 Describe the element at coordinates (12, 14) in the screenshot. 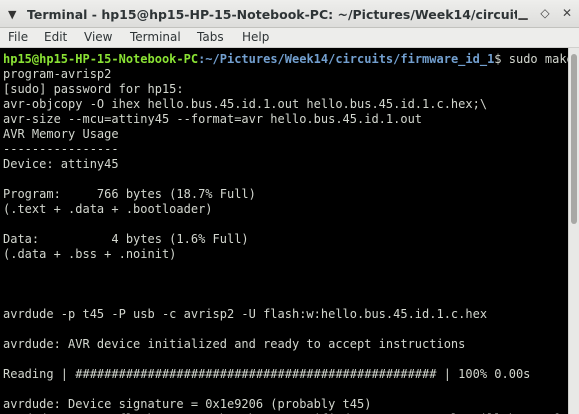

I see `window-menu-icon: ▼` at that location.